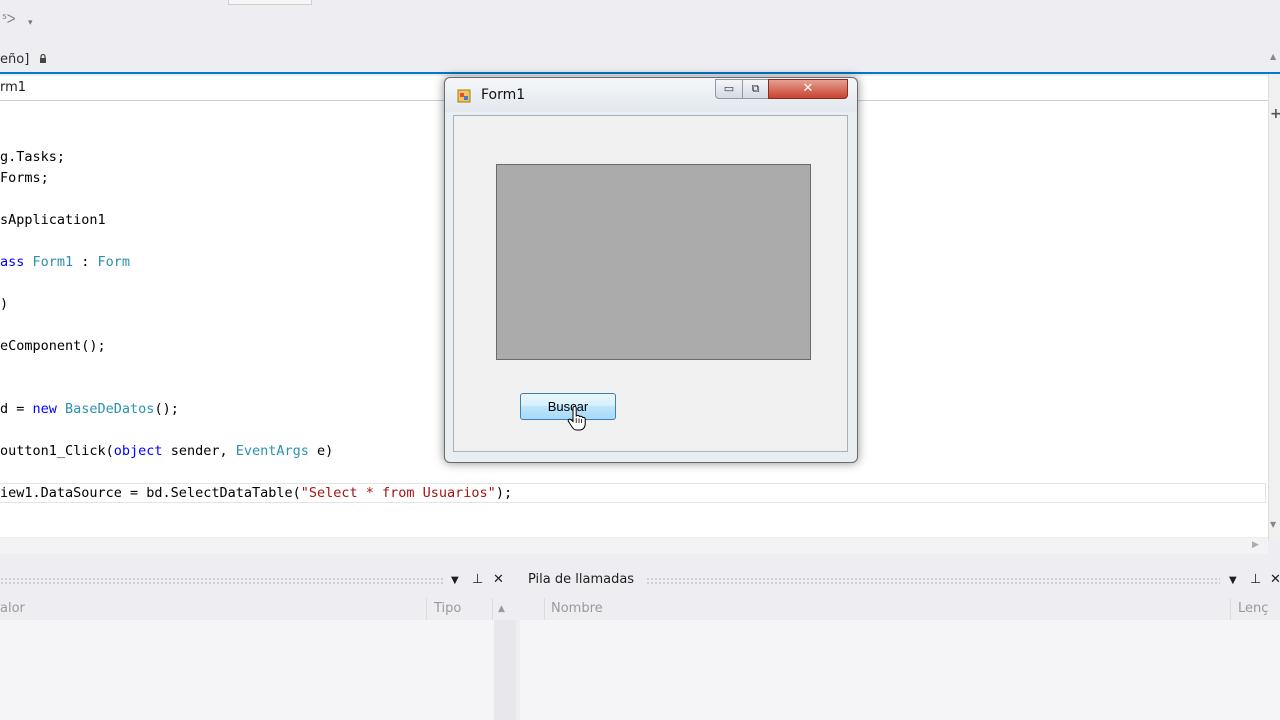  I want to click on maximize-button: ⧉, so click(755, 89).